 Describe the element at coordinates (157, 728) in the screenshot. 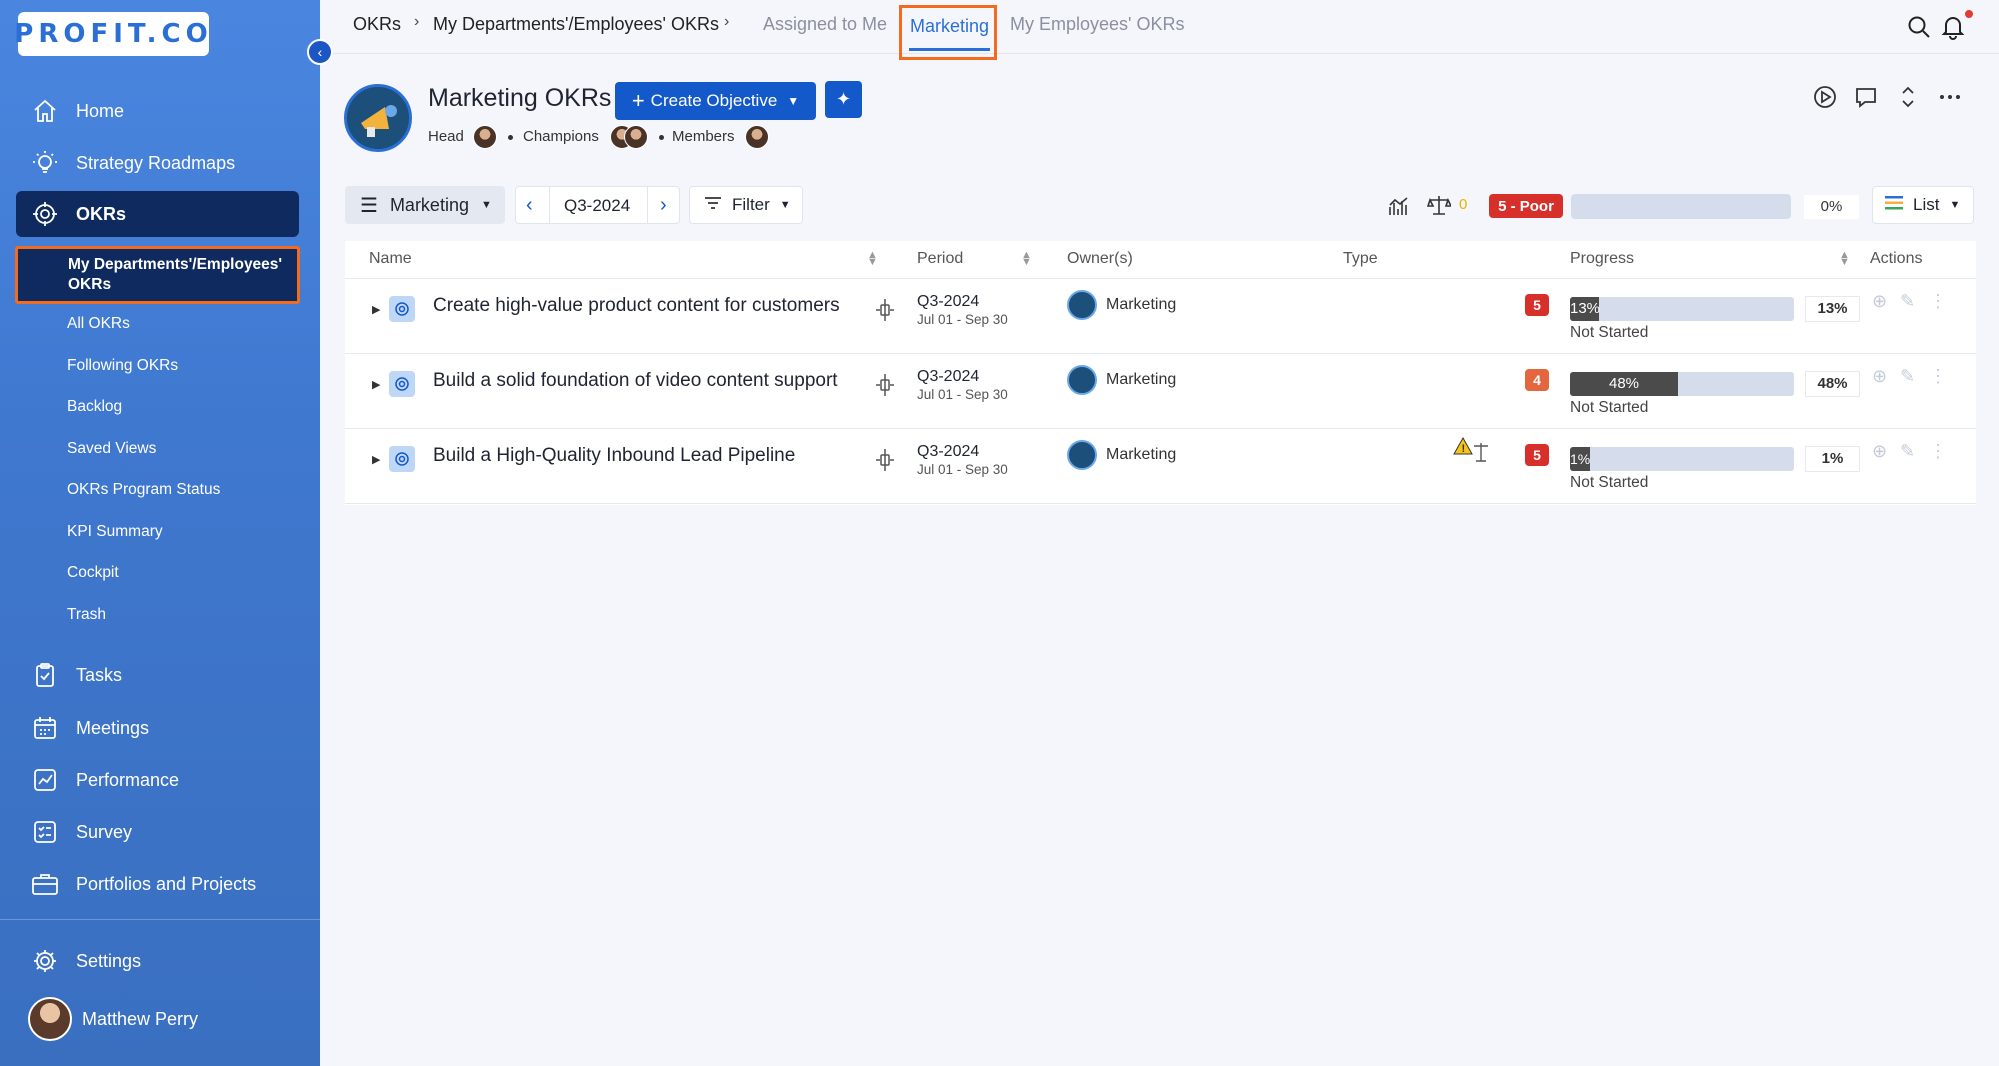

I see `sidebar-item-meetings: Meetings` at that location.